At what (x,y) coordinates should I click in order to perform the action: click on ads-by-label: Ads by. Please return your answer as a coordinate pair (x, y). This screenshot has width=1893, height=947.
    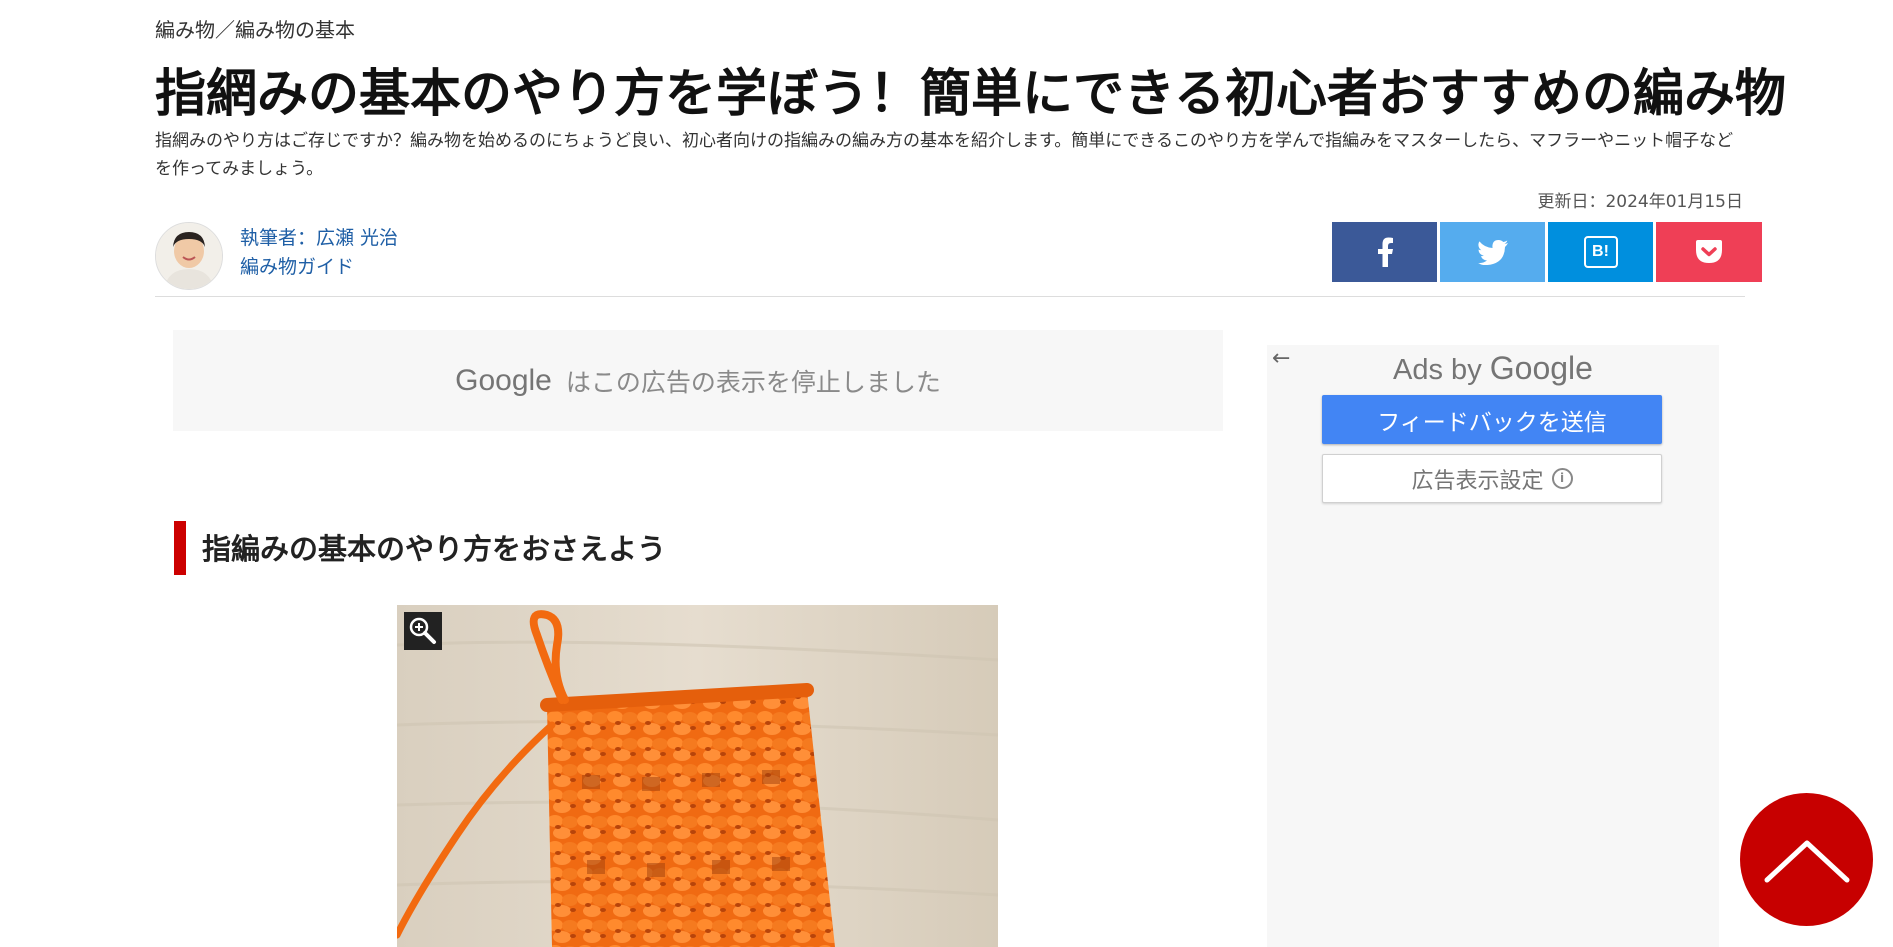
    Looking at the image, I should click on (1437, 370).